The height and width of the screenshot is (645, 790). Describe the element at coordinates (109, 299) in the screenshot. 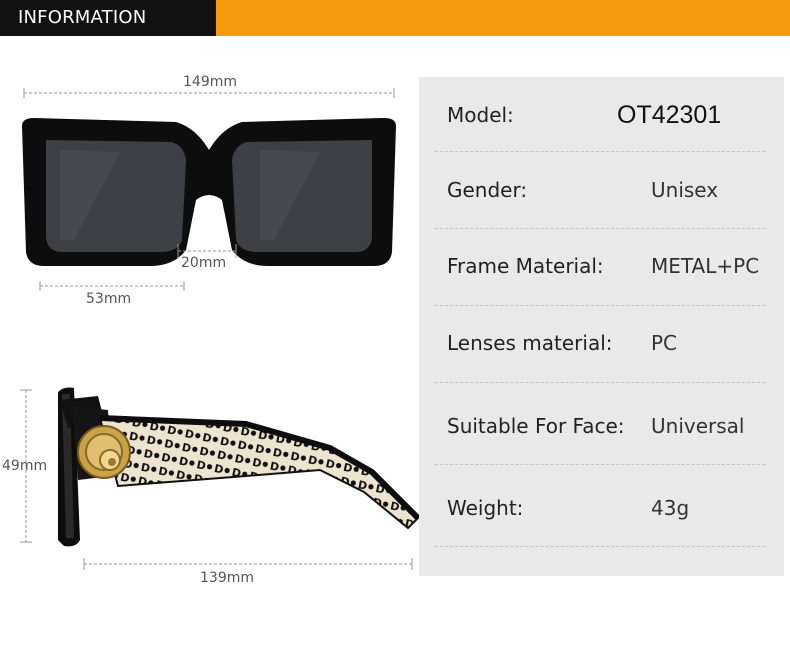

I see `dim-lens-width-label: 53mm` at that location.